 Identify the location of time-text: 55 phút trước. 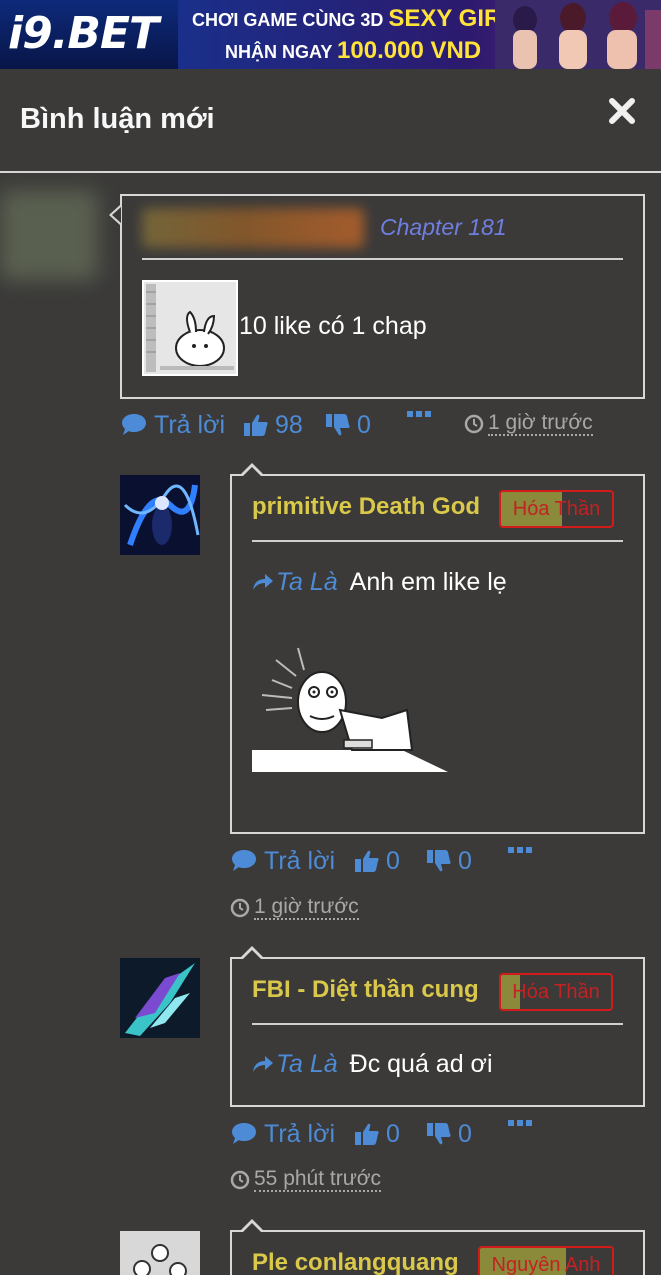
(318, 1179).